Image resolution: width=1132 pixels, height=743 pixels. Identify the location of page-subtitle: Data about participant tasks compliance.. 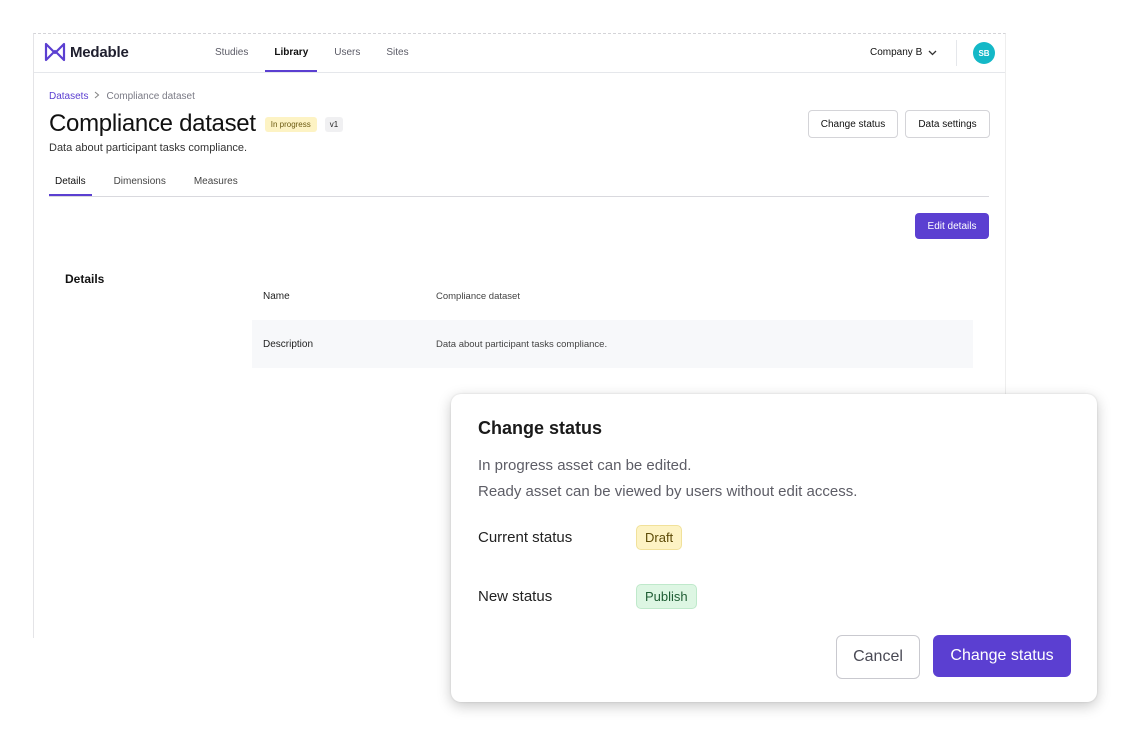
(148, 148).